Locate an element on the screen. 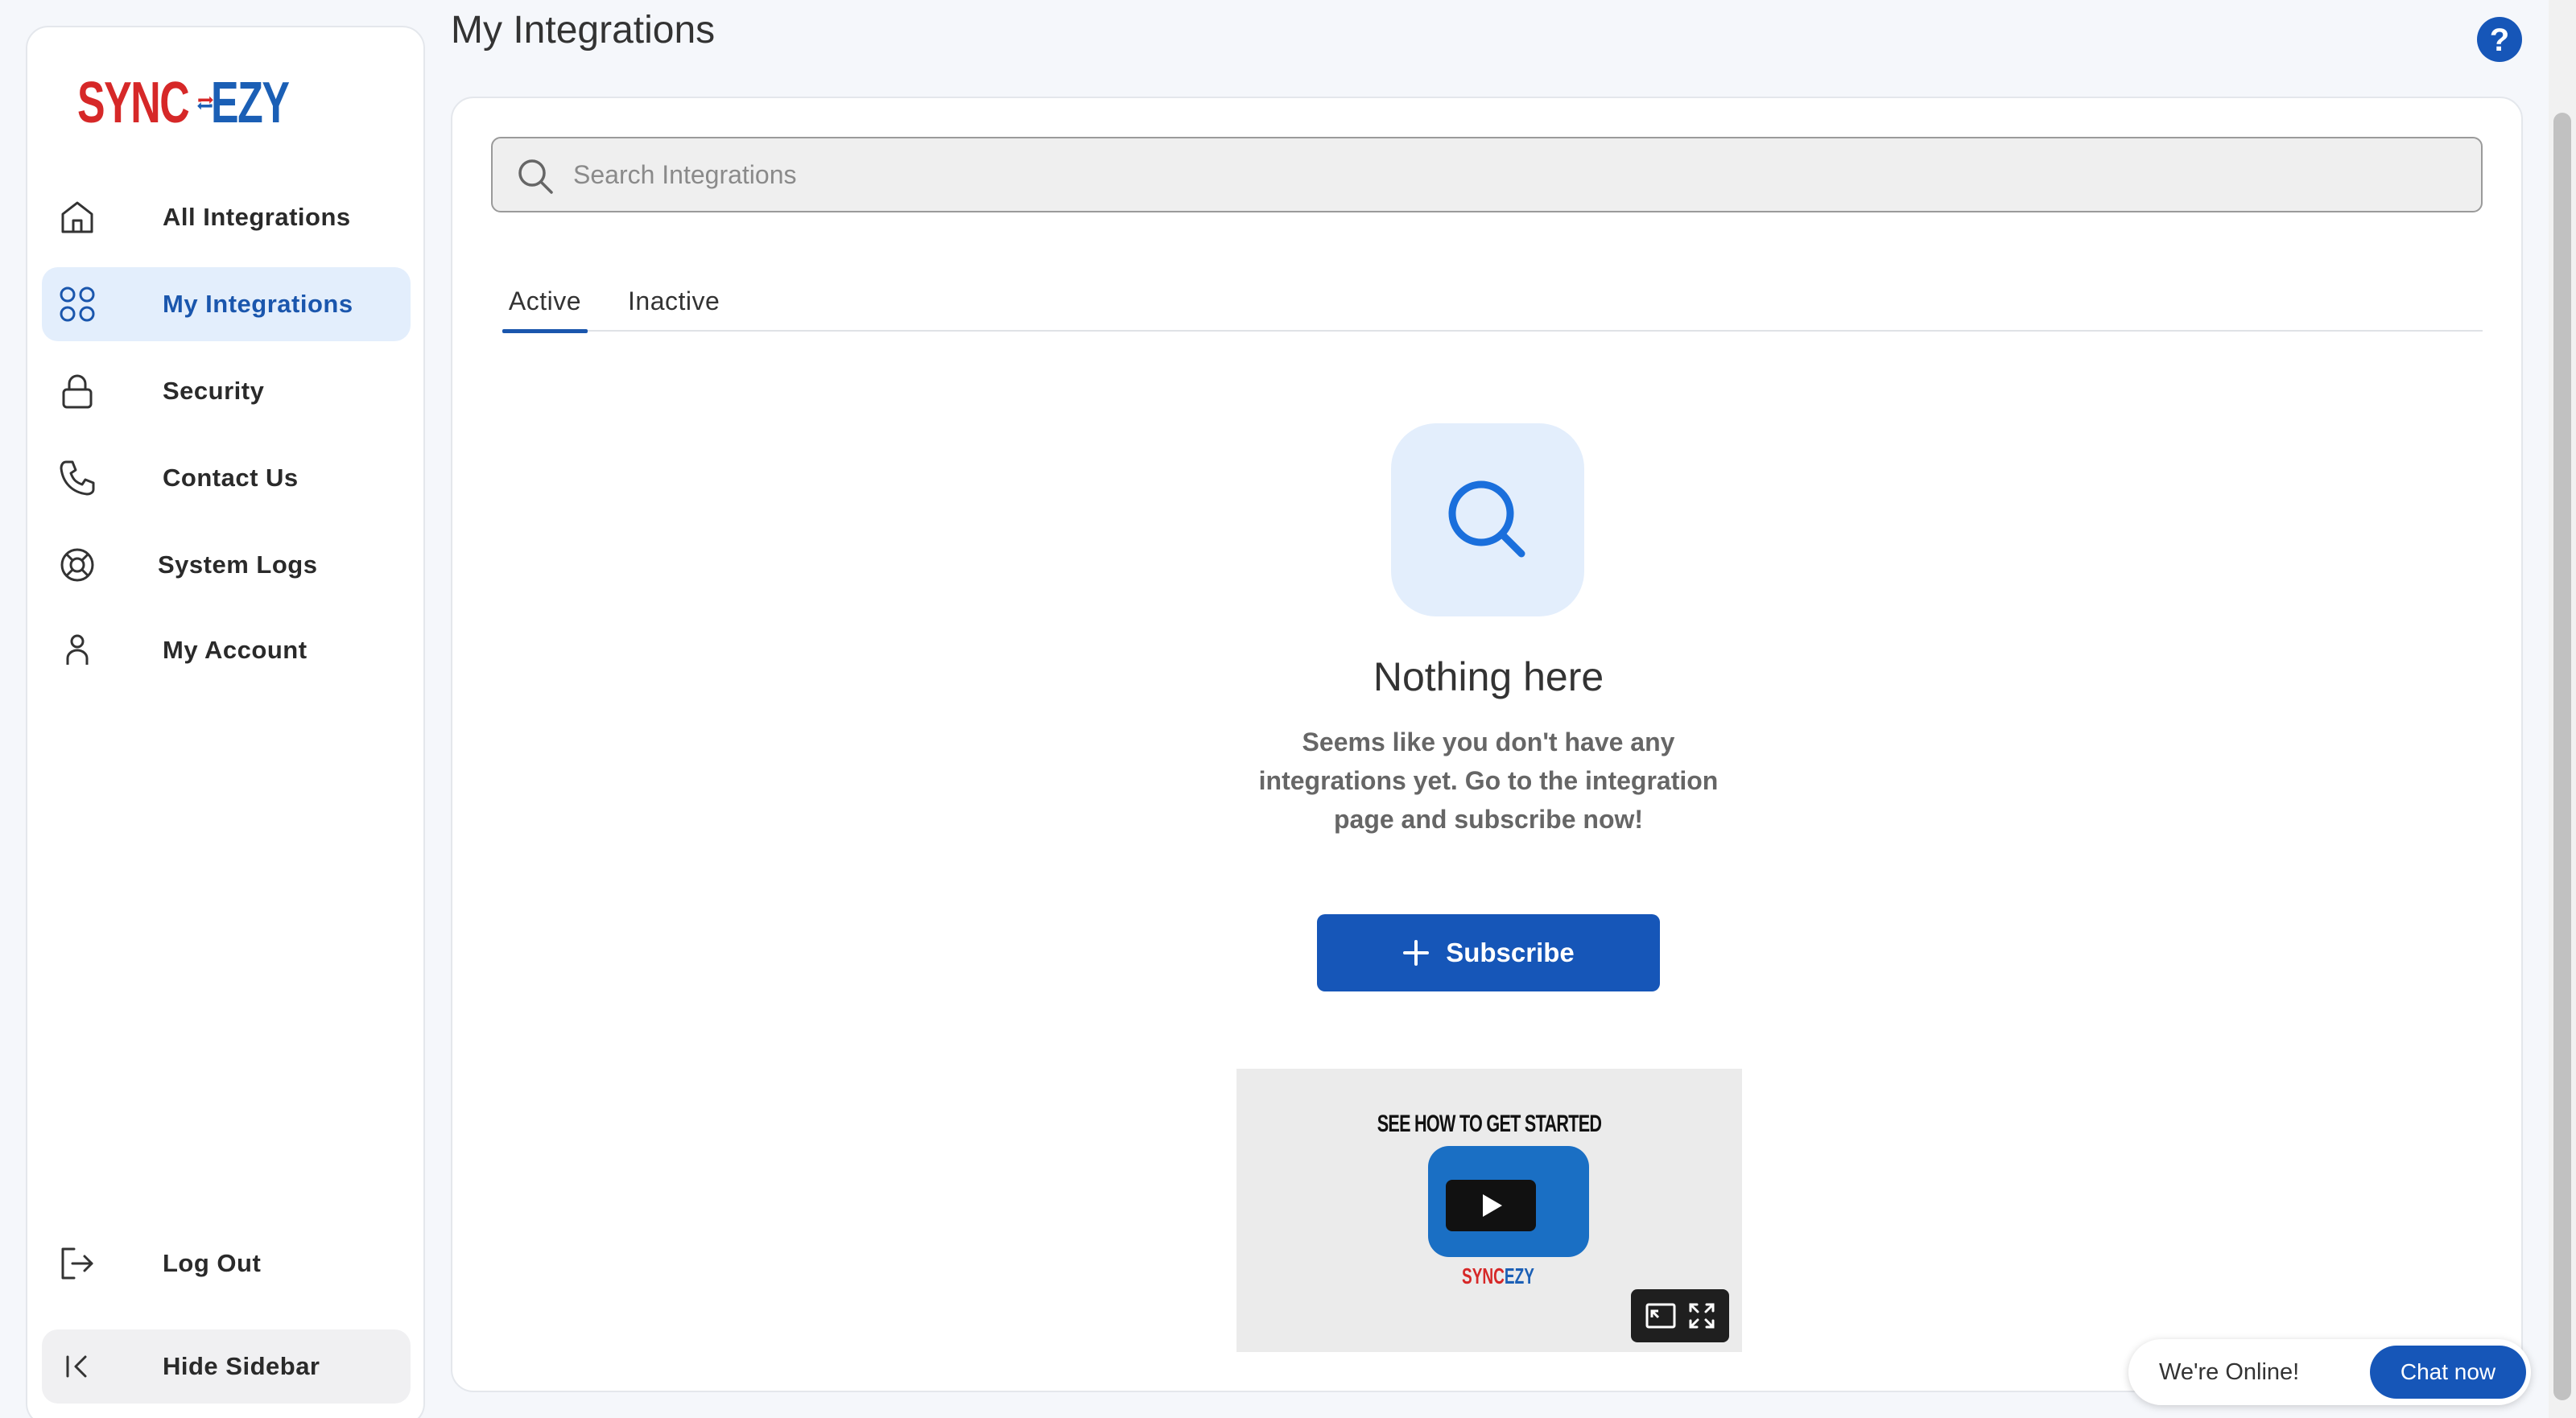 This screenshot has width=2576, height=1418. hide-sidebar-label: Hide Sidebar is located at coordinates (242, 1366).